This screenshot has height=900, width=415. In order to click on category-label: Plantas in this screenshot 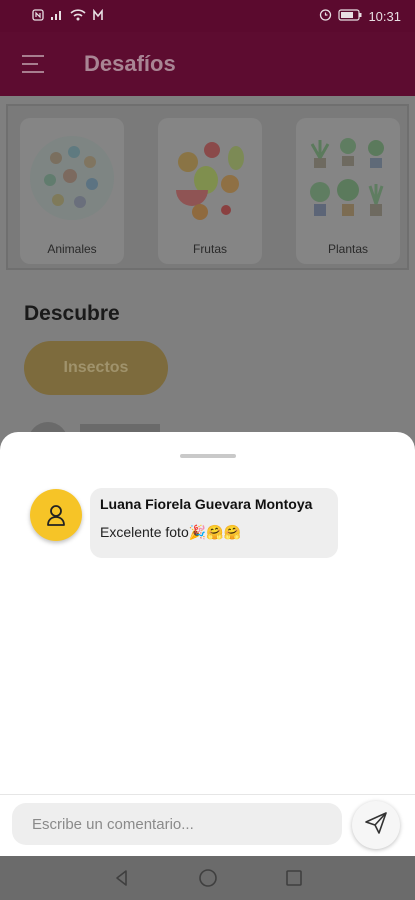, I will do `click(348, 249)`.